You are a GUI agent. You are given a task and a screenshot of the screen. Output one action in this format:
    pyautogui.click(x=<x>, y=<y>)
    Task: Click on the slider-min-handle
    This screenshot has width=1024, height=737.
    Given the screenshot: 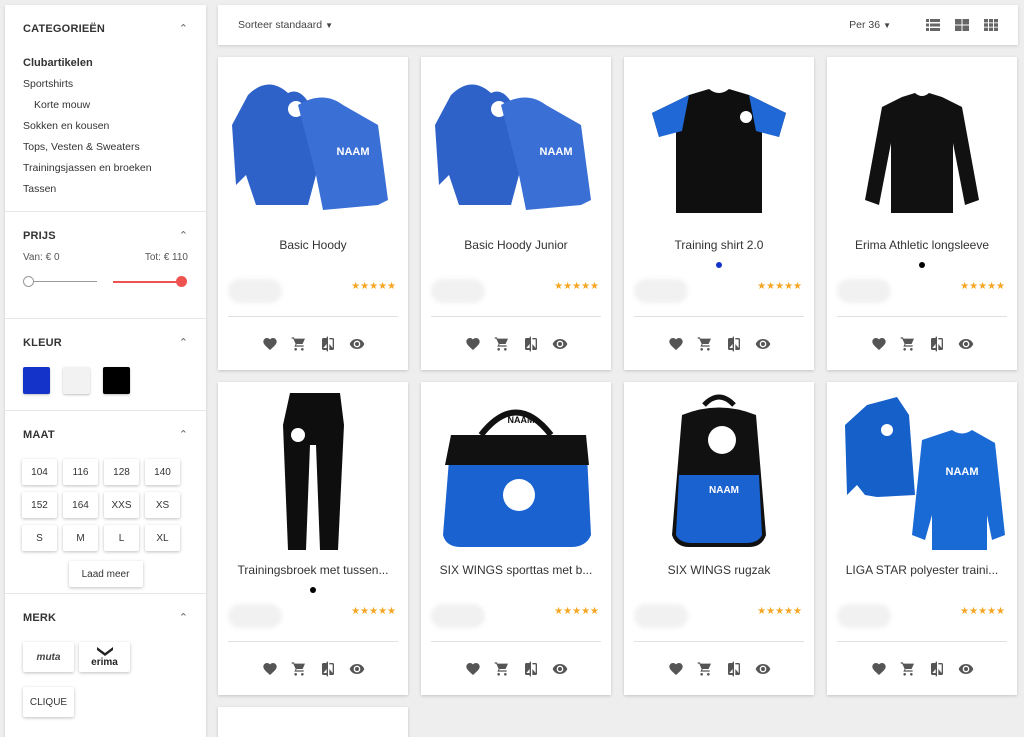 What is the action you would take?
    pyautogui.click(x=28, y=281)
    